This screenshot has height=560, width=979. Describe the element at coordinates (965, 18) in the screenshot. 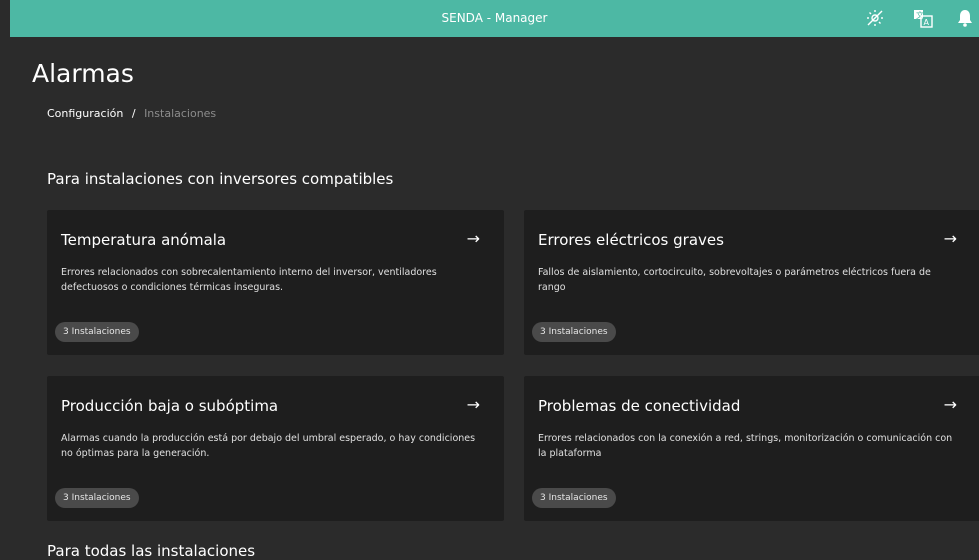

I see `bell-icon` at that location.